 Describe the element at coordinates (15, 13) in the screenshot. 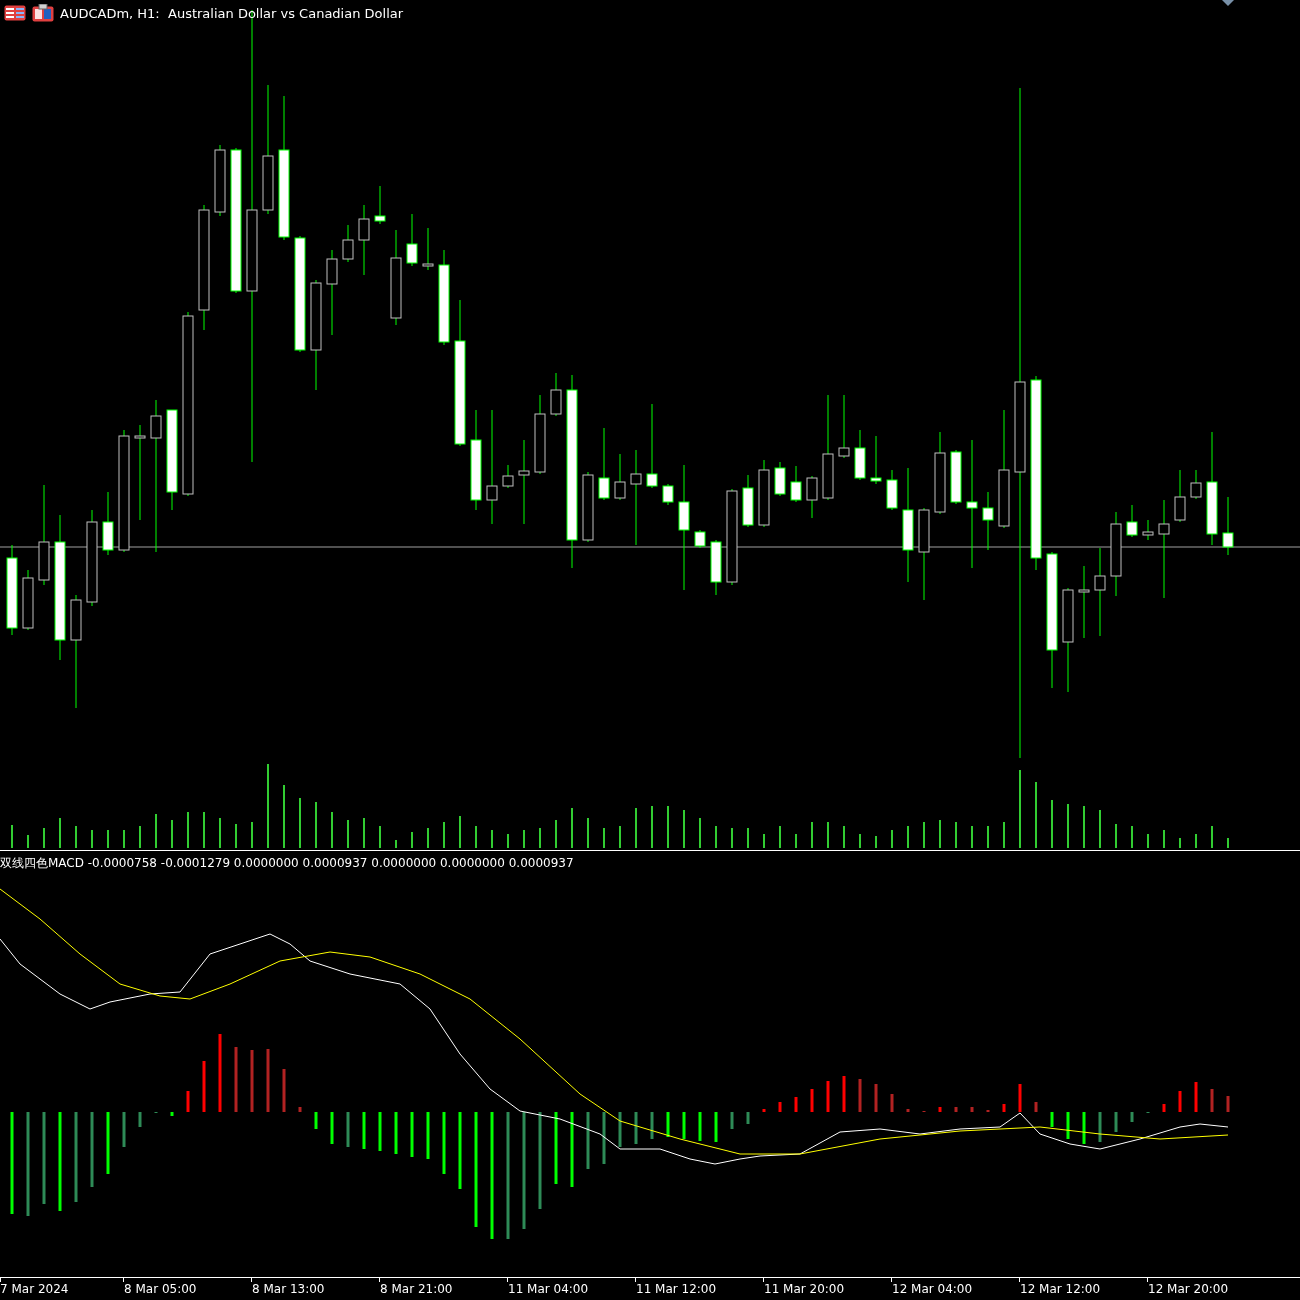

I see `table-icon` at that location.